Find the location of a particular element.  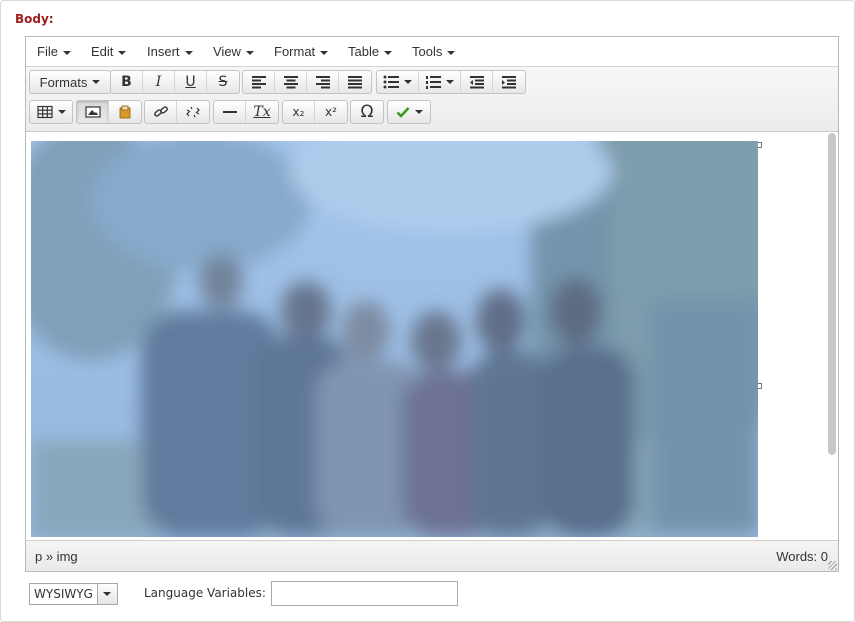

clear-formatting-icon: Tx is located at coordinates (262, 112).